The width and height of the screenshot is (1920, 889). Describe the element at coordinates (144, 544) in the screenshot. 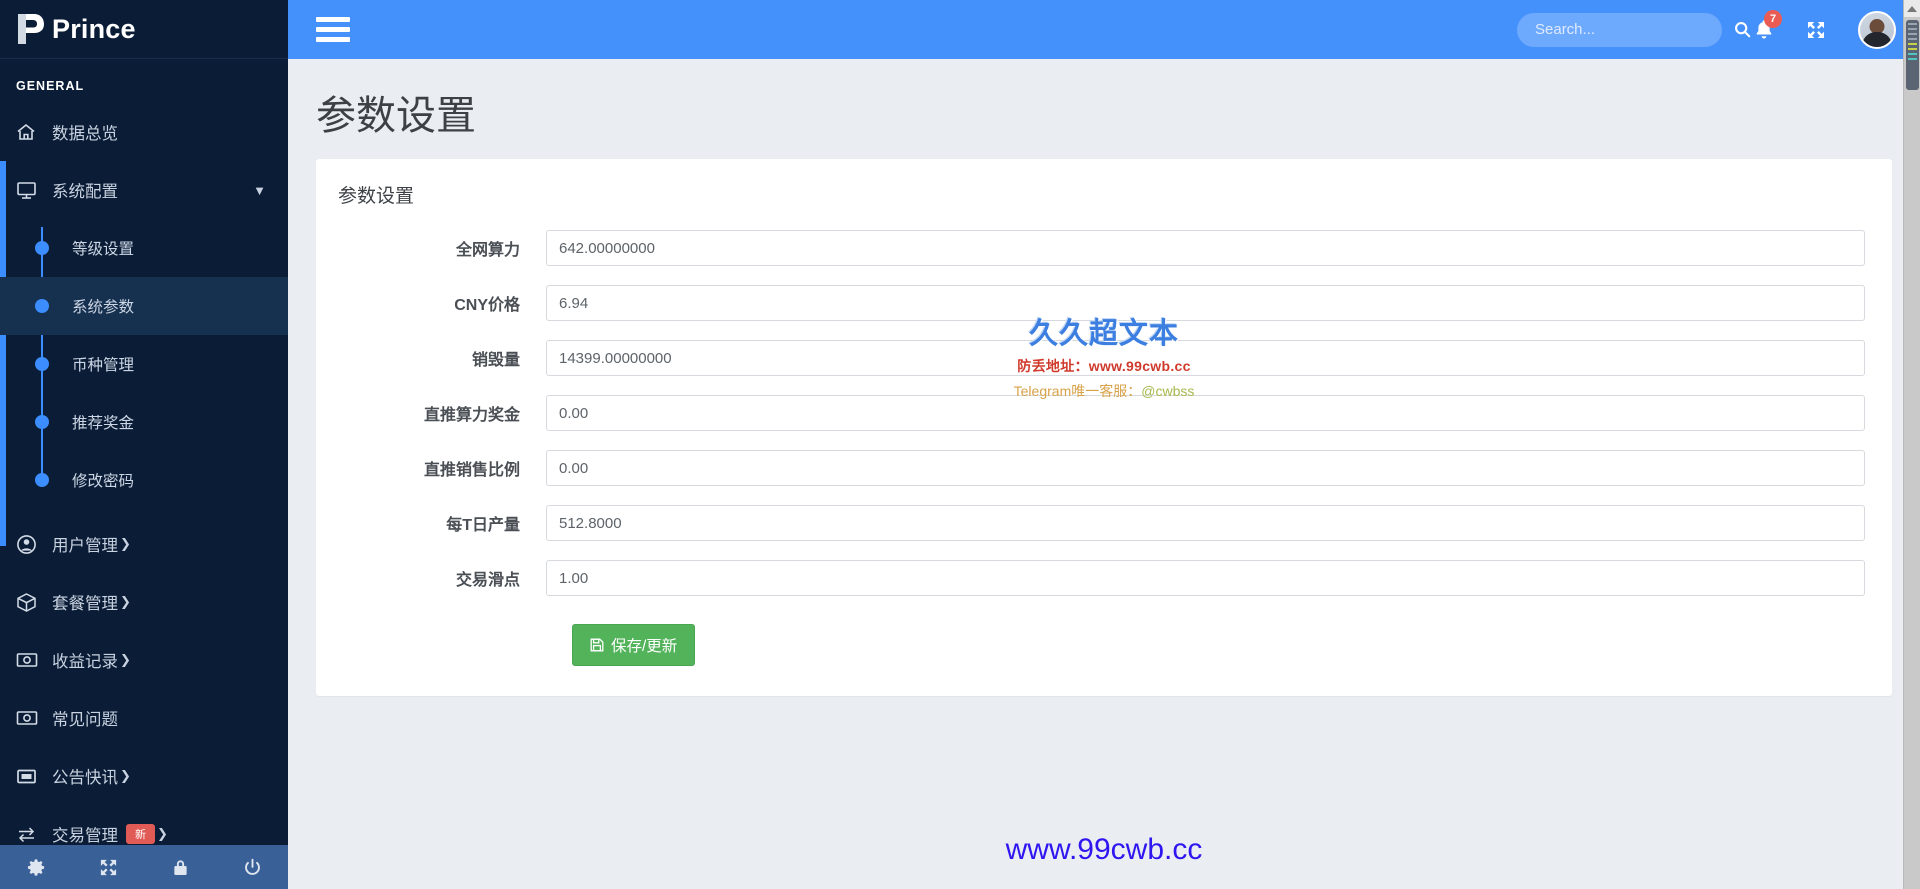

I see `sidebar-item-user-management: 用户管理 ❯` at that location.